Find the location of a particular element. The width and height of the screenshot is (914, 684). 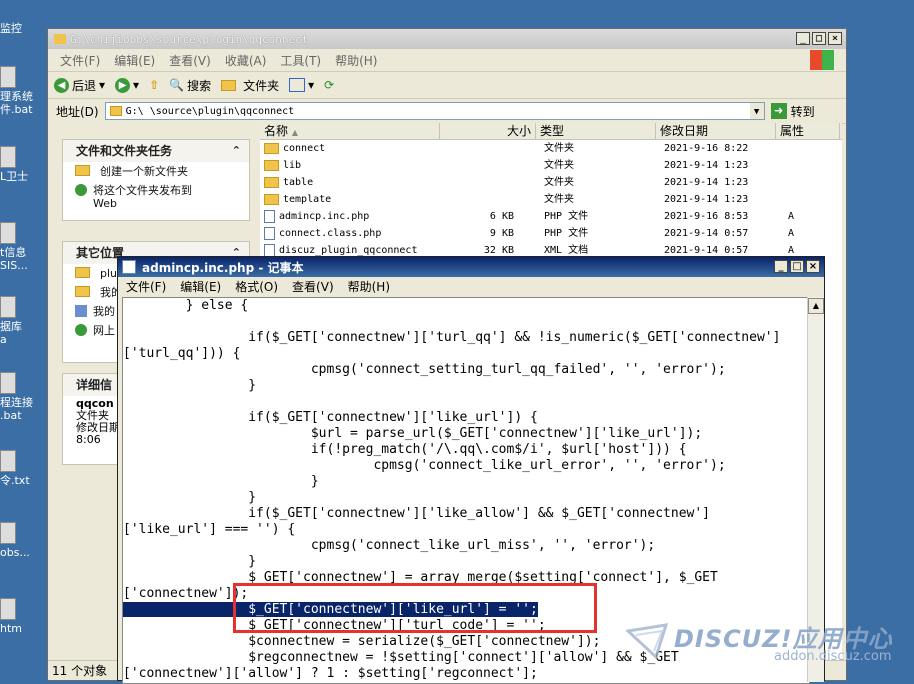

explorer-menu-bar: 文件(F) 编辑(E) 查看(V) 收藏(A) 工具(T) 帮助(H) is located at coordinates (447, 60).